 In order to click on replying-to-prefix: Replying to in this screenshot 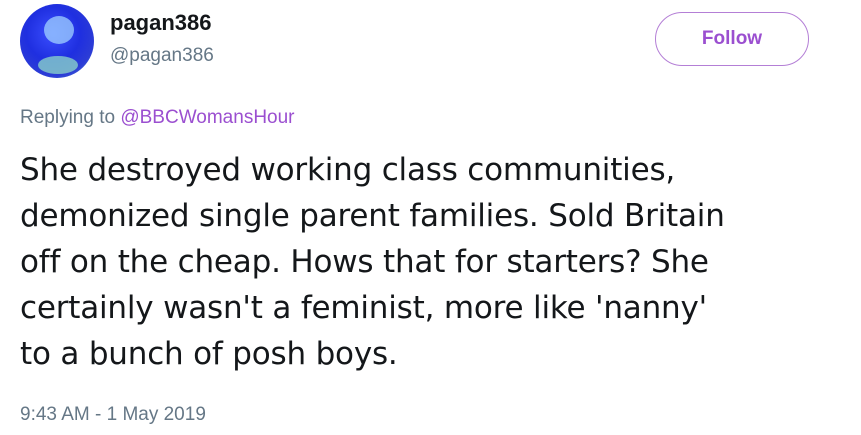, I will do `click(68, 117)`.